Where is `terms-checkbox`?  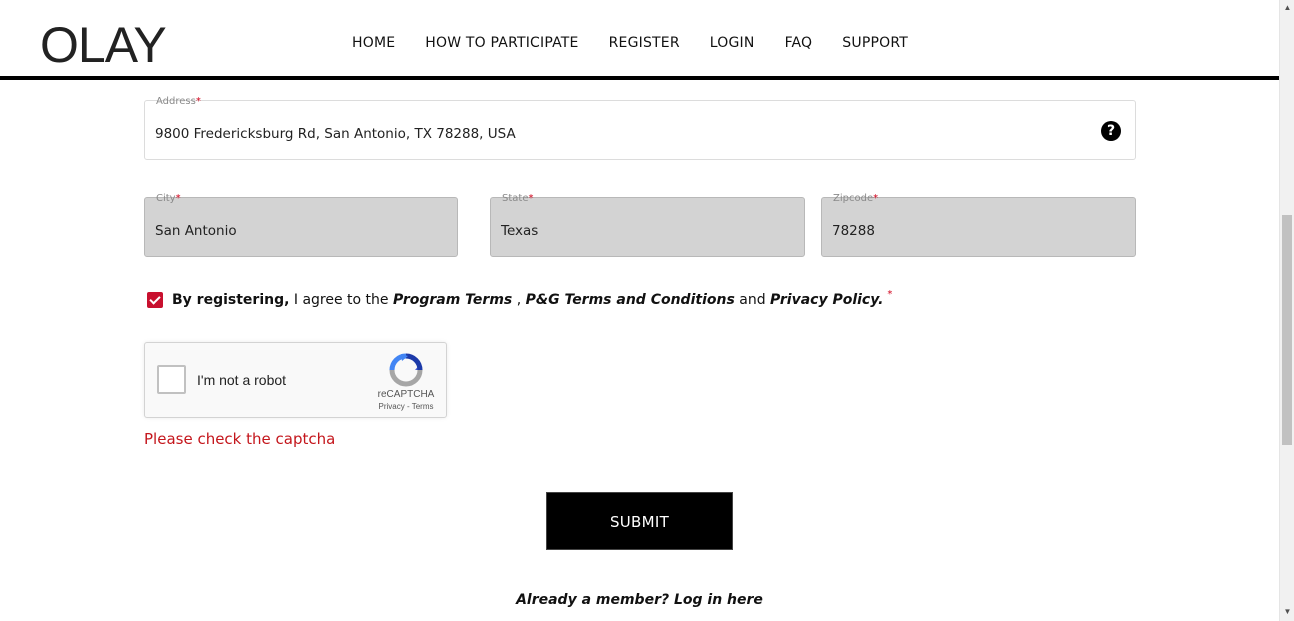
terms-checkbox is located at coordinates (155, 300).